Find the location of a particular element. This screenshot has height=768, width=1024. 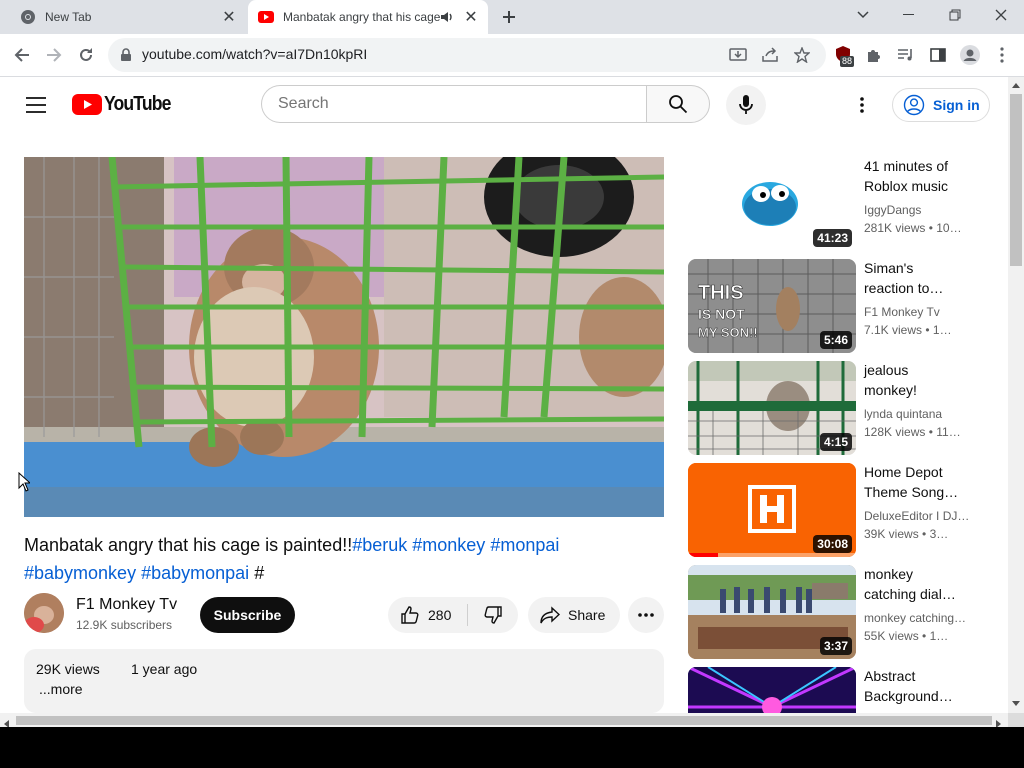

subscribe-button: Subscribe is located at coordinates (247, 615).